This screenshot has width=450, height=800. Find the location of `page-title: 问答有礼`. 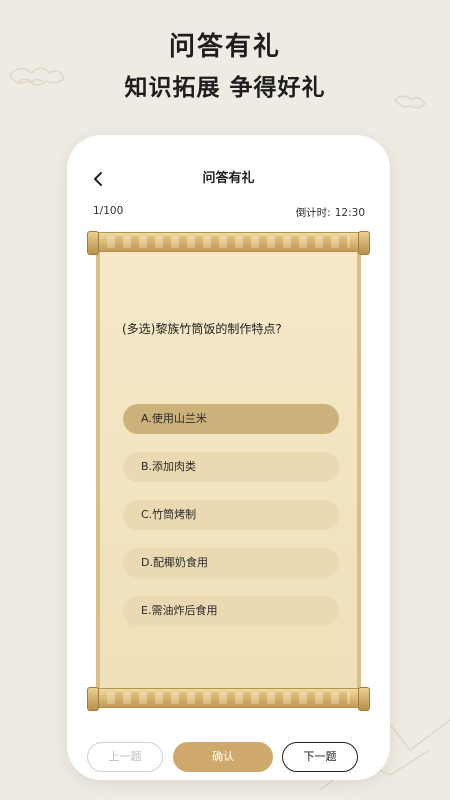

page-title: 问答有礼 is located at coordinates (228, 178).